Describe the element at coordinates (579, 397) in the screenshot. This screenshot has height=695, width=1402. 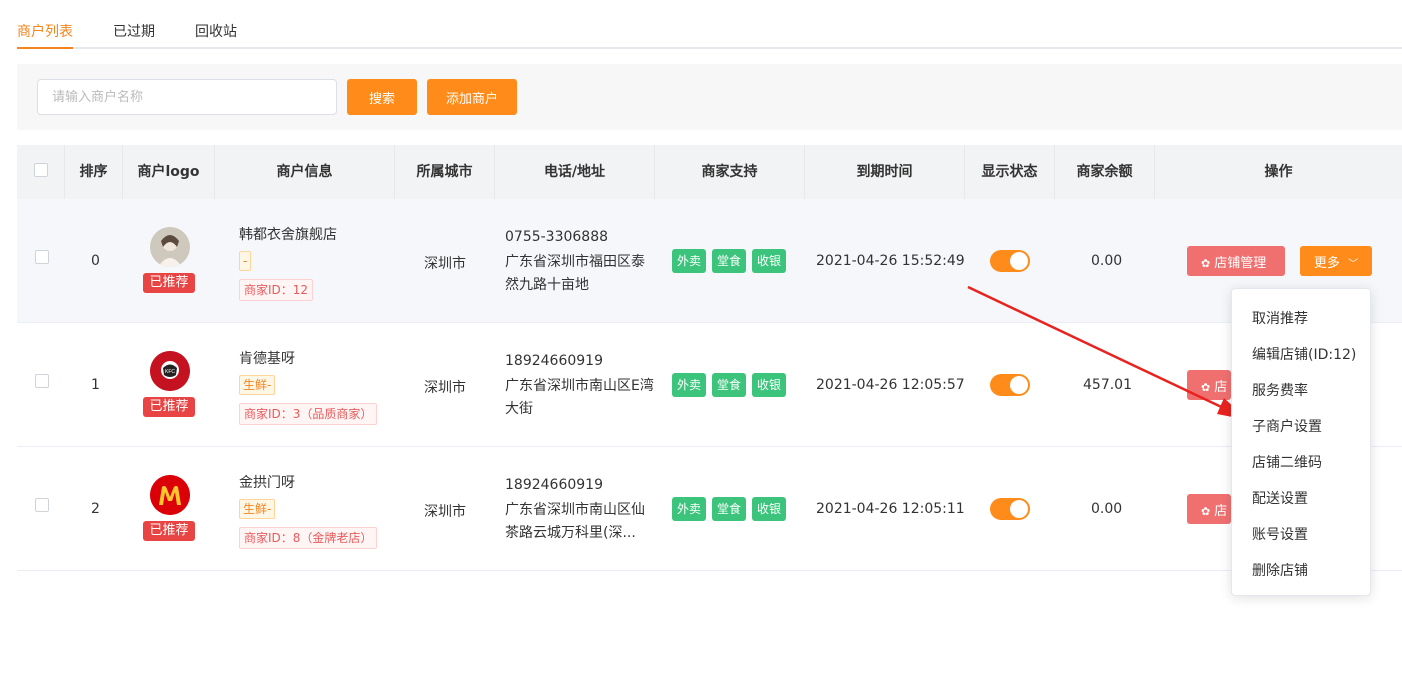
I see `address: 广东省深圳市南山区E湾大街` at that location.